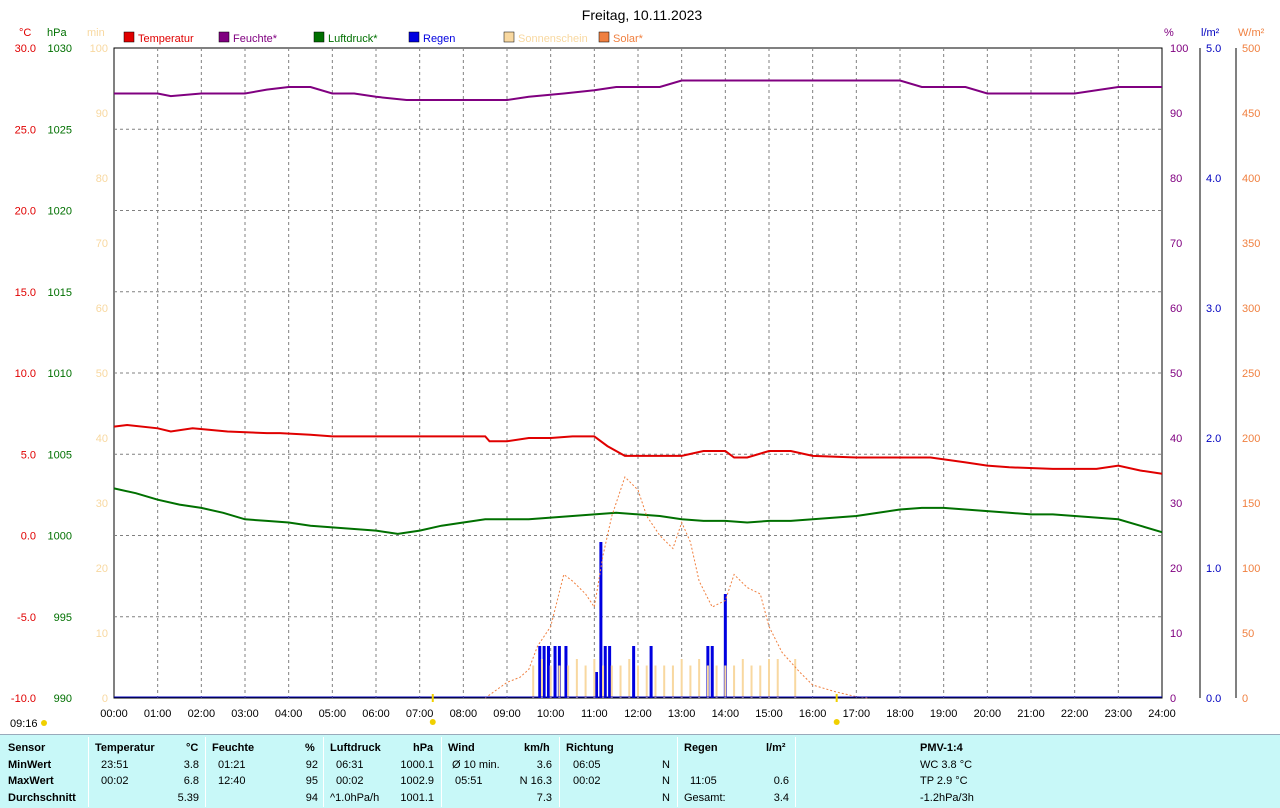 The width and height of the screenshot is (1280, 808). Describe the element at coordinates (509, 37) in the screenshot. I see `legend-swatch-sonnenschein` at that location.